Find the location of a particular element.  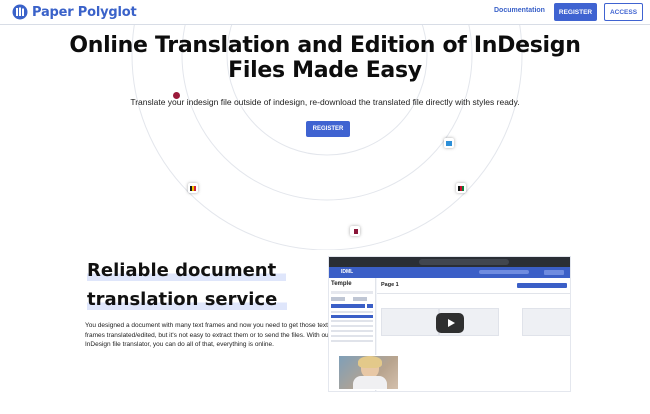

video-browser-bar is located at coordinates (449, 262).